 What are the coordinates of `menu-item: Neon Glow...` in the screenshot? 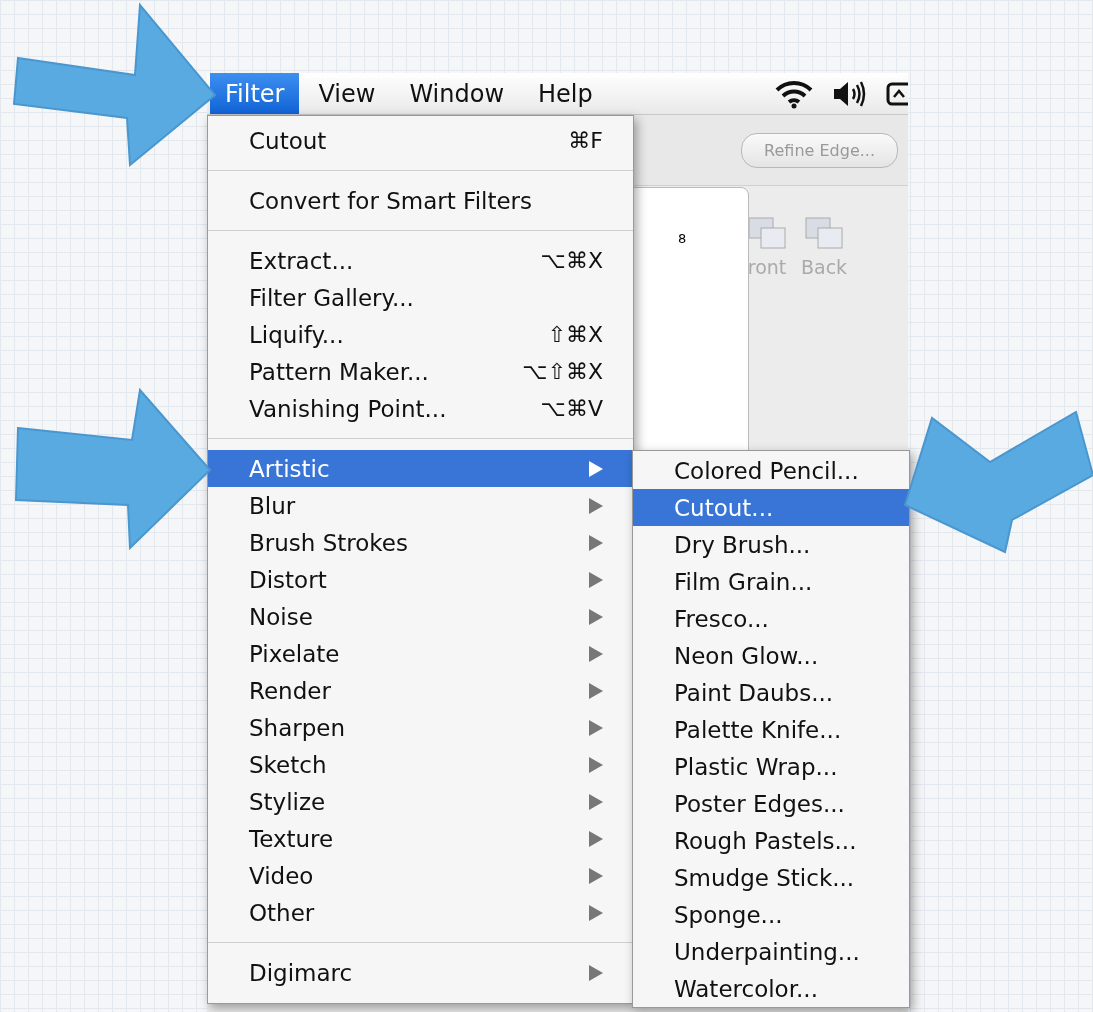 It's located at (771, 655).